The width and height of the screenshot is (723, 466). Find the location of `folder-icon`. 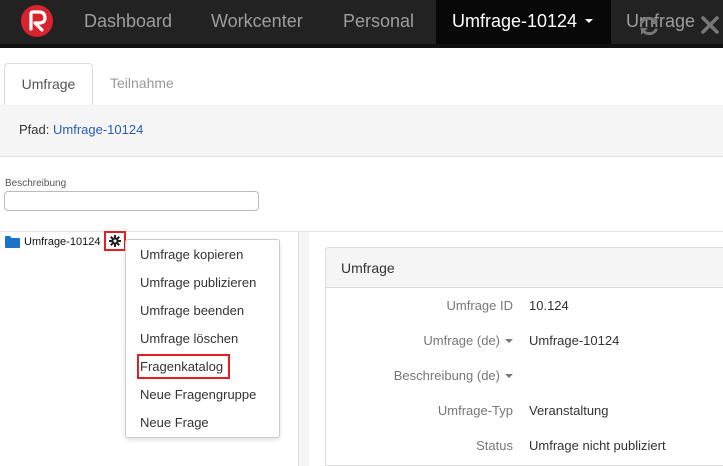

folder-icon is located at coordinates (12, 241).